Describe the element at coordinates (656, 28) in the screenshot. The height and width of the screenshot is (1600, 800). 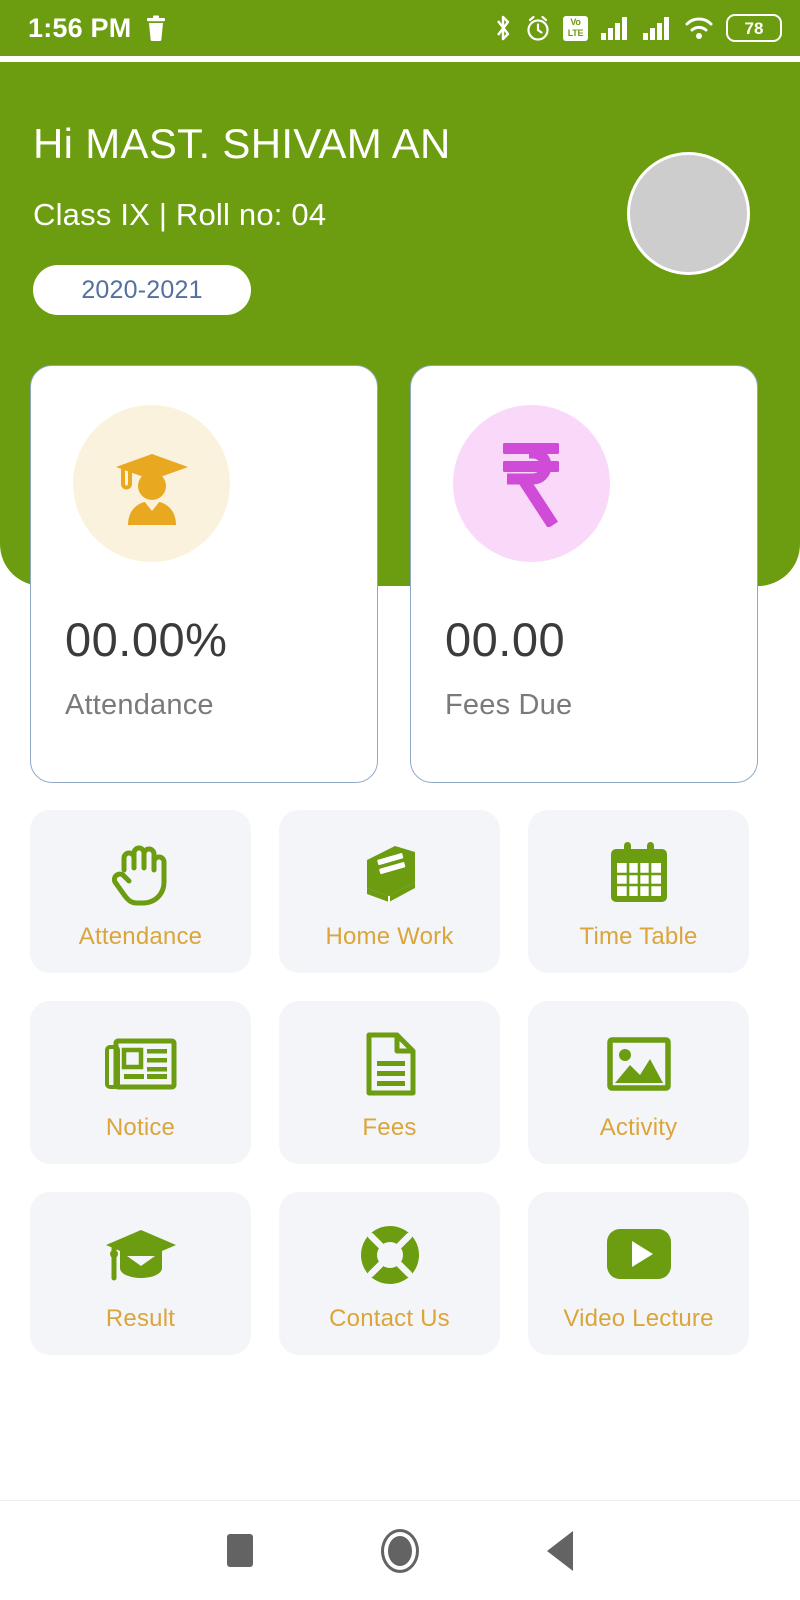
I see `signal-bars-2-icon` at that location.